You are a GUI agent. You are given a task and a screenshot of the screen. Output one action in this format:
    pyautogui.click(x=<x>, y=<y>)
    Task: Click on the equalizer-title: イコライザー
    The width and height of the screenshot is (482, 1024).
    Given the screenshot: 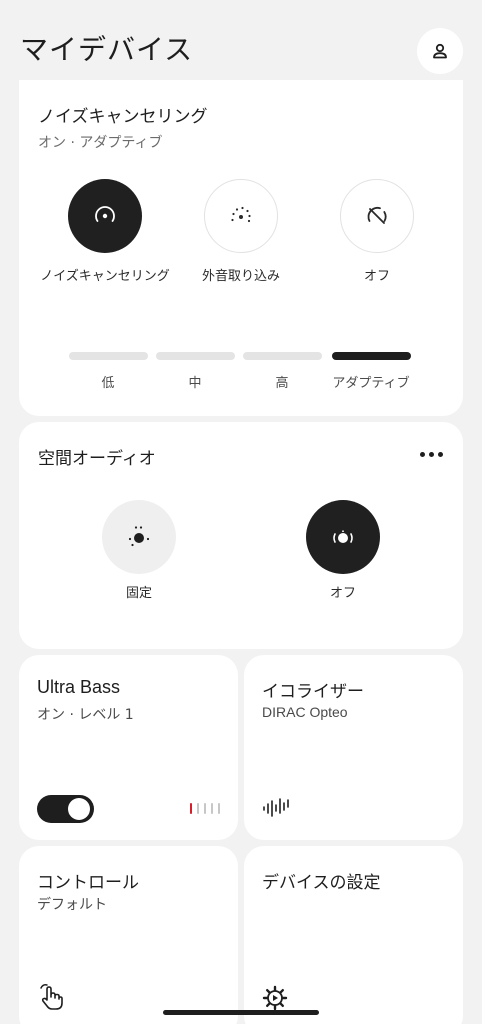 What is the action you would take?
    pyautogui.click(x=313, y=692)
    